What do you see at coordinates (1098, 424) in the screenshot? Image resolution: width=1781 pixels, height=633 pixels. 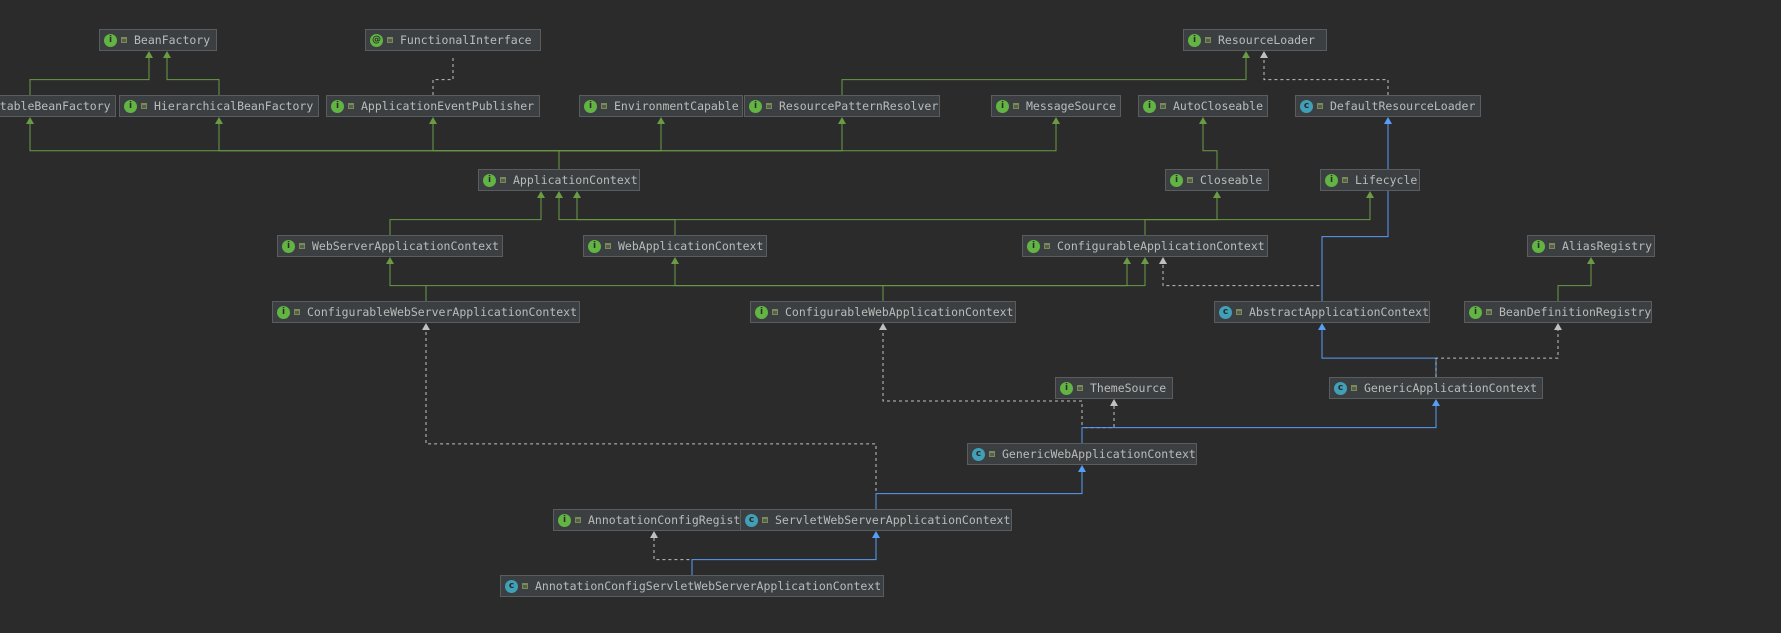 I see `edge-generic-web-application-context-to-theme-source` at bounding box center [1098, 424].